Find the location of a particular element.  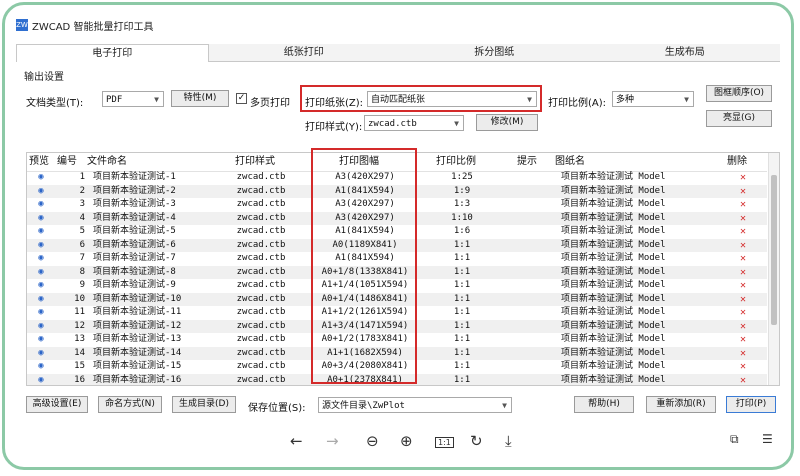

window-title: ZWCAD 智能批量打印工具 is located at coordinates (93, 27).